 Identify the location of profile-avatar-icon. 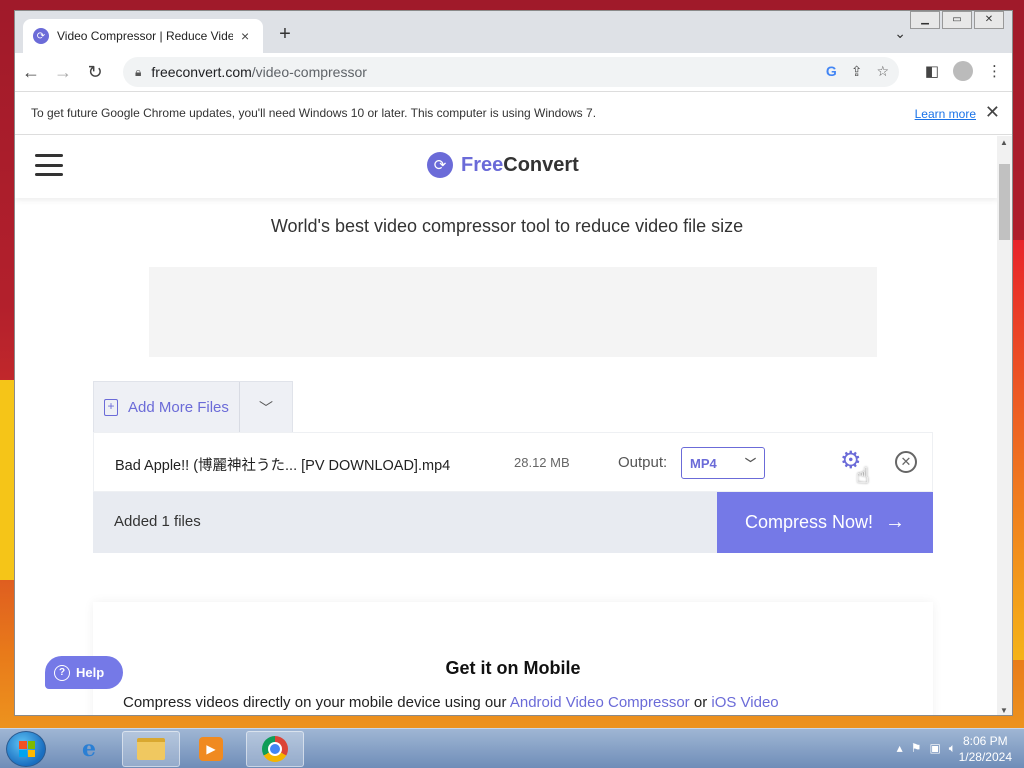
(963, 71).